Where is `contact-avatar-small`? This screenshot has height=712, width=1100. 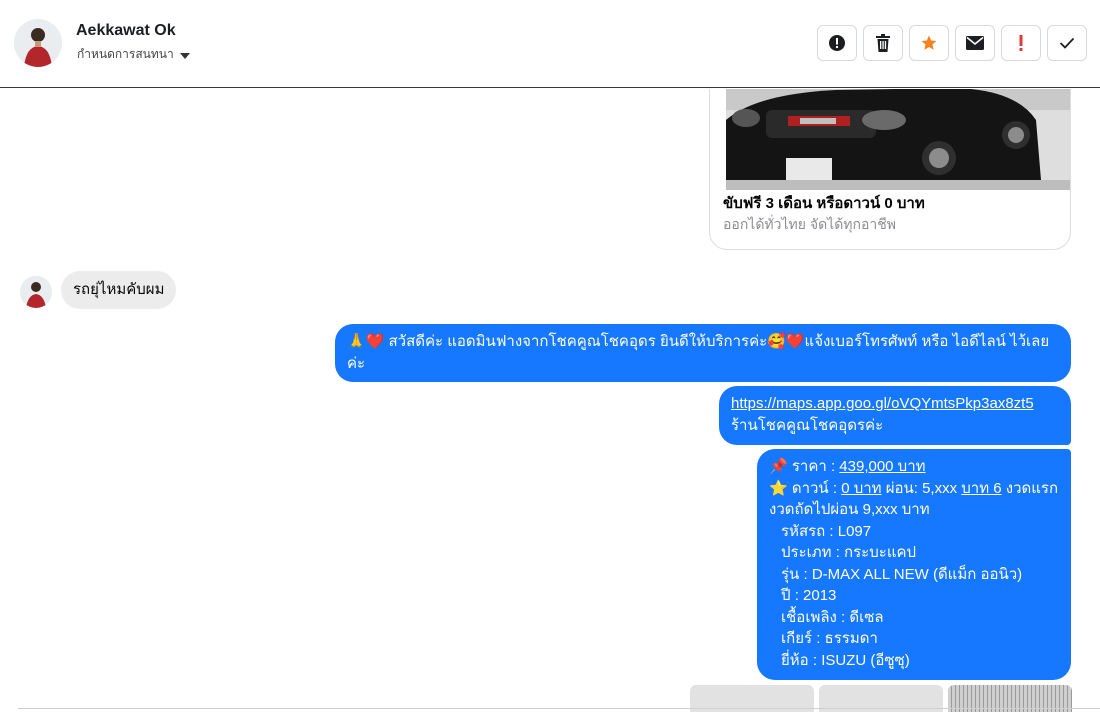 contact-avatar-small is located at coordinates (36, 292).